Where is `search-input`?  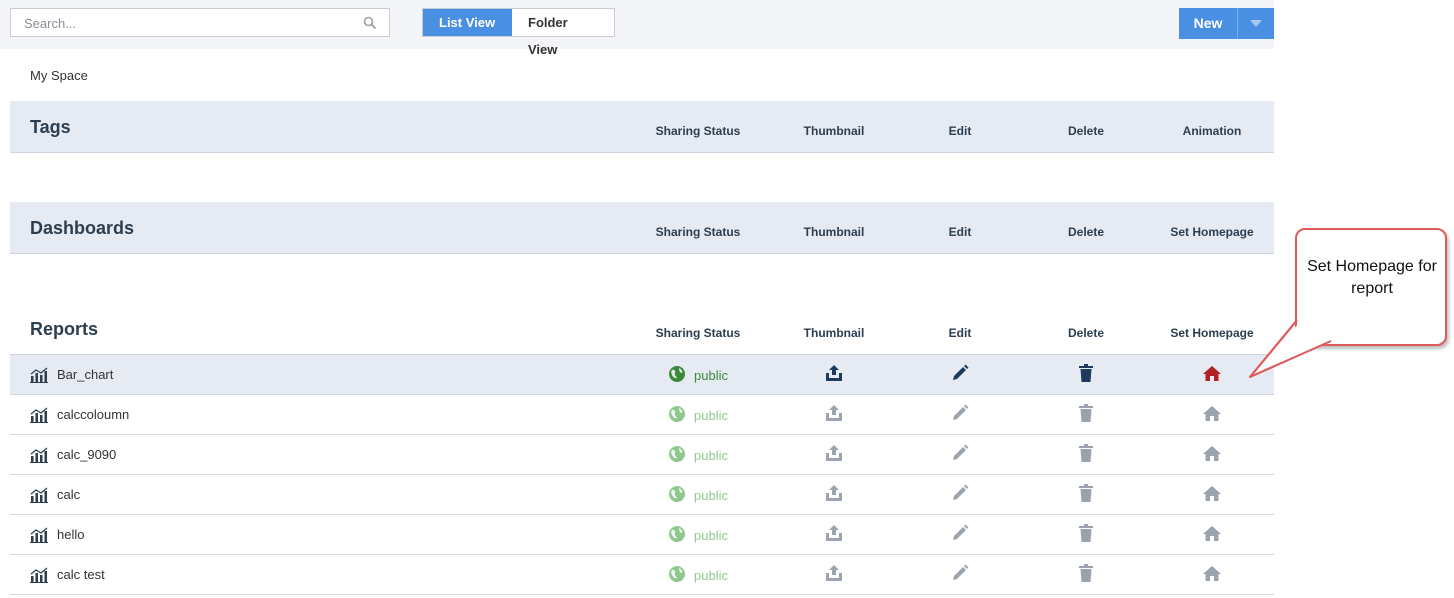 search-input is located at coordinates (189, 23).